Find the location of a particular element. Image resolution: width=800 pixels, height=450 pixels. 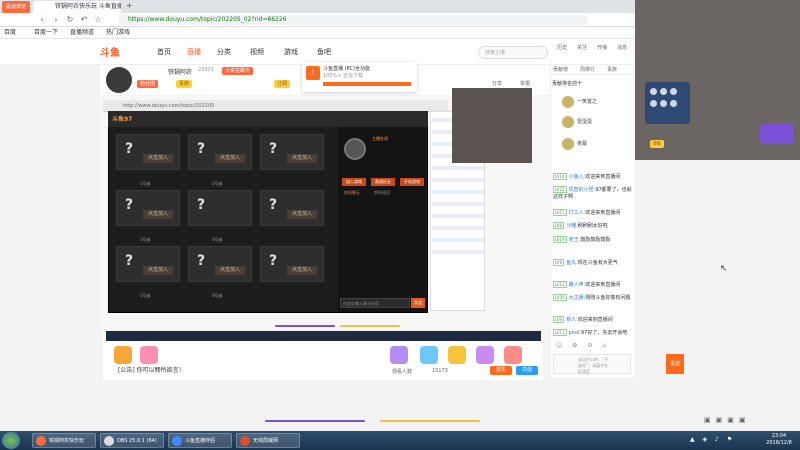

rank-row: 雷蛋蛋 is located at coordinates (592, 122).